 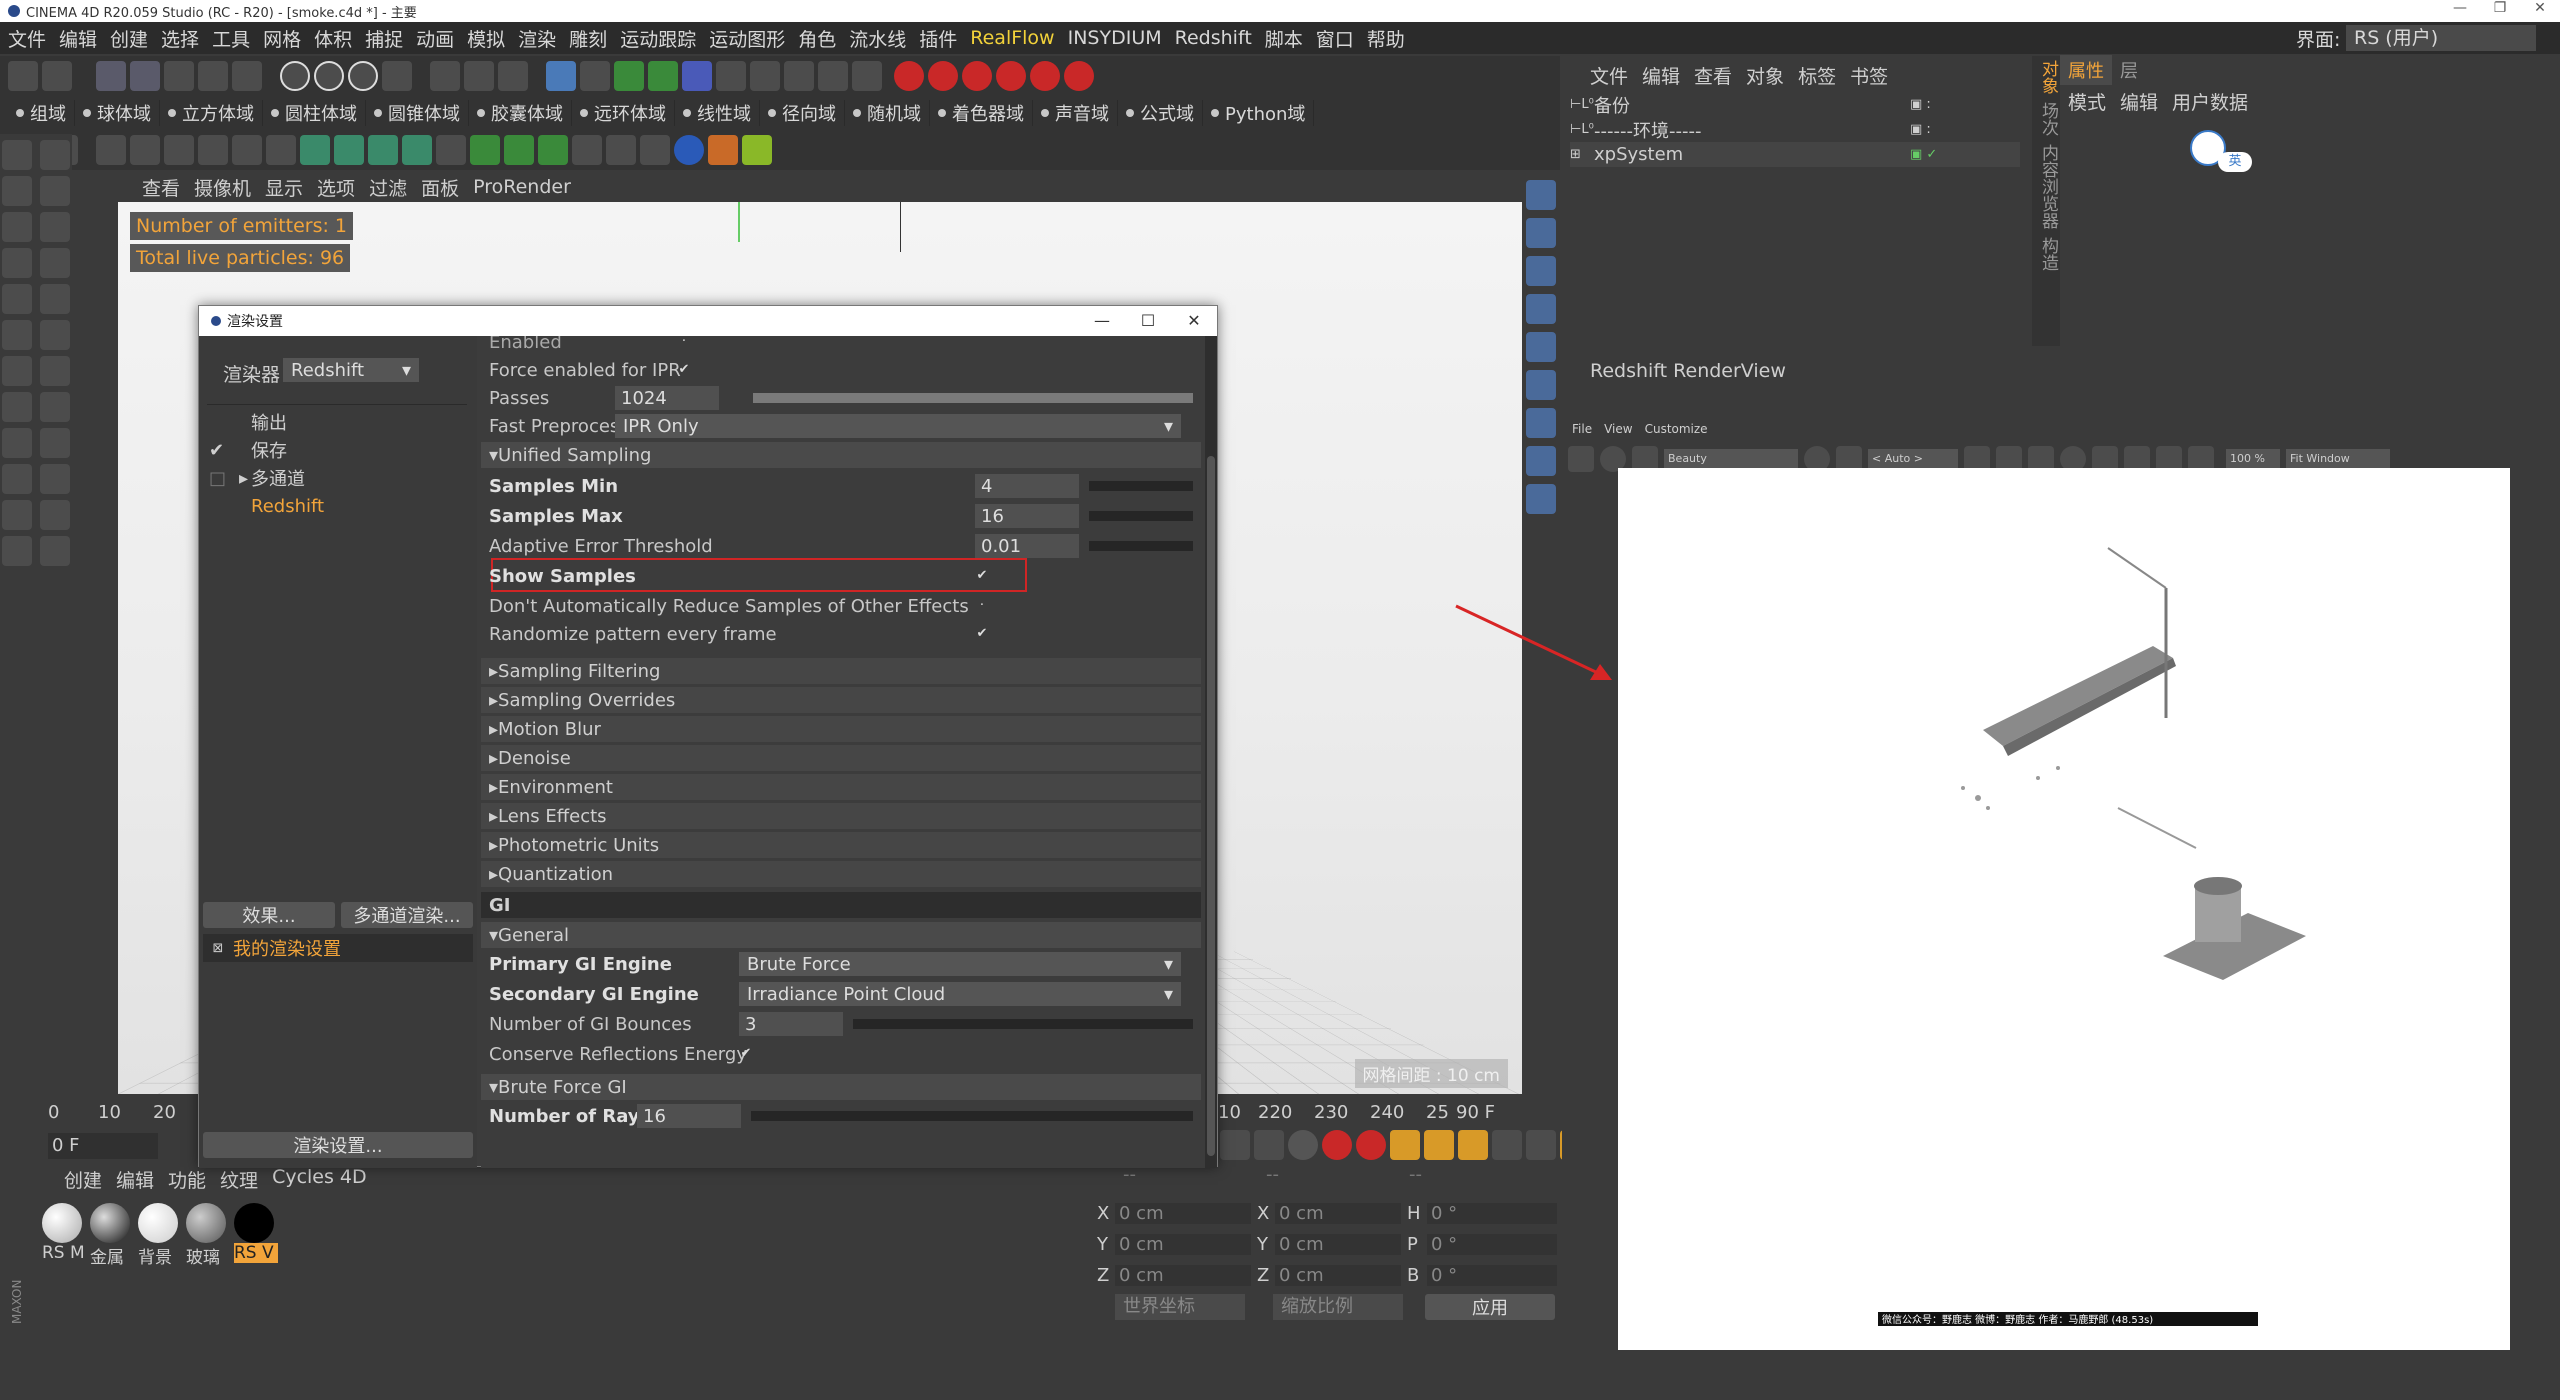 I want to click on field-shader: 着色器域, so click(x=981, y=113).